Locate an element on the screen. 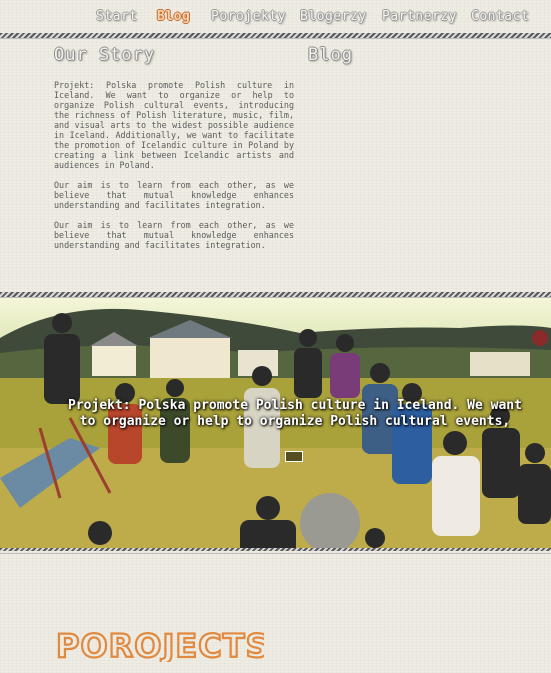  stitched-divider-banner-top is located at coordinates (275, 295).